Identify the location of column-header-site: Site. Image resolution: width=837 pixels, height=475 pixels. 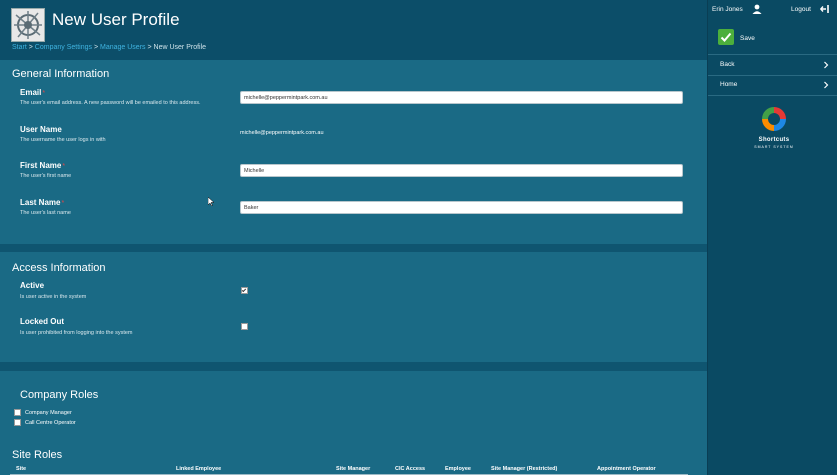
(21, 469).